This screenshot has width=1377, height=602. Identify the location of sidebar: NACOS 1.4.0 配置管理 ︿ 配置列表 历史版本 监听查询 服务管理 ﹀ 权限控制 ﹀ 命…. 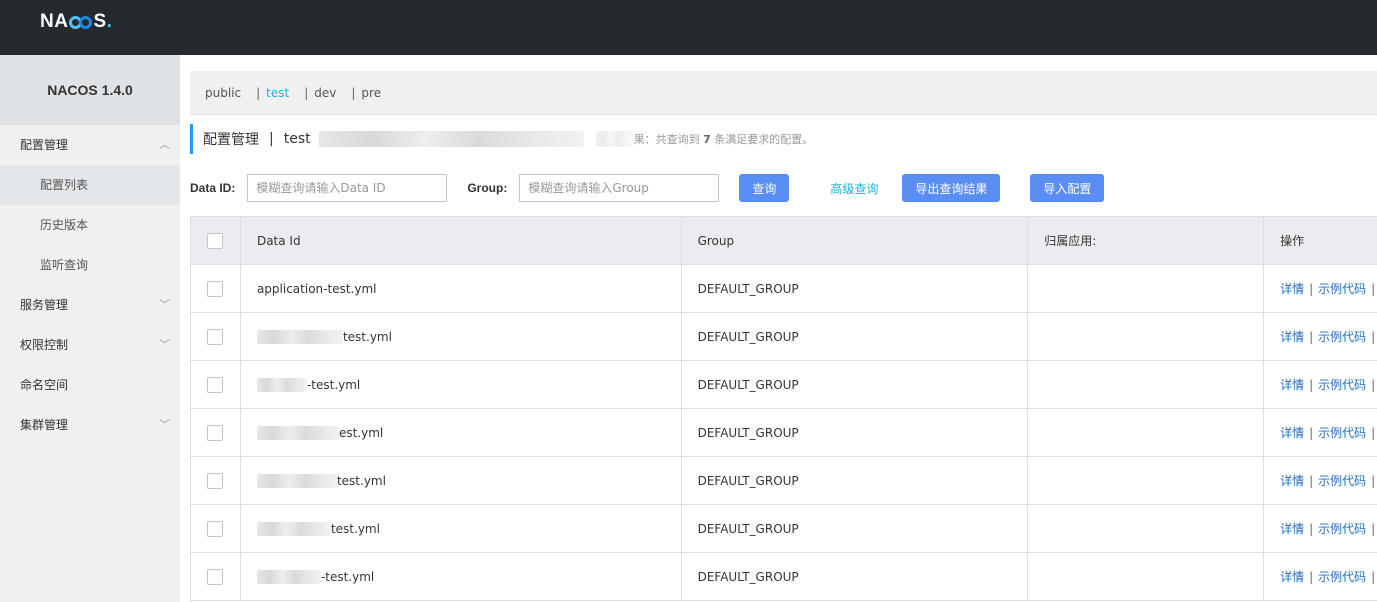
(90, 328).